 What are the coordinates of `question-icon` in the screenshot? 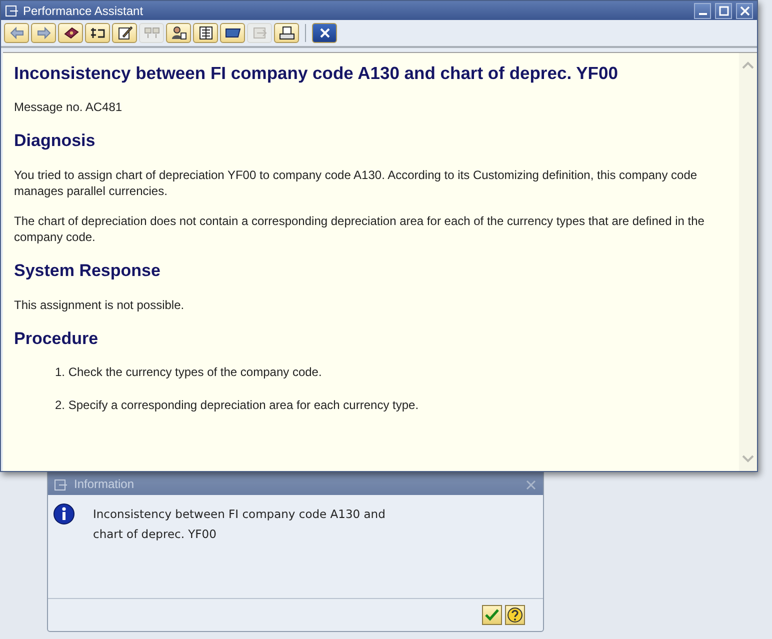 It's located at (515, 615).